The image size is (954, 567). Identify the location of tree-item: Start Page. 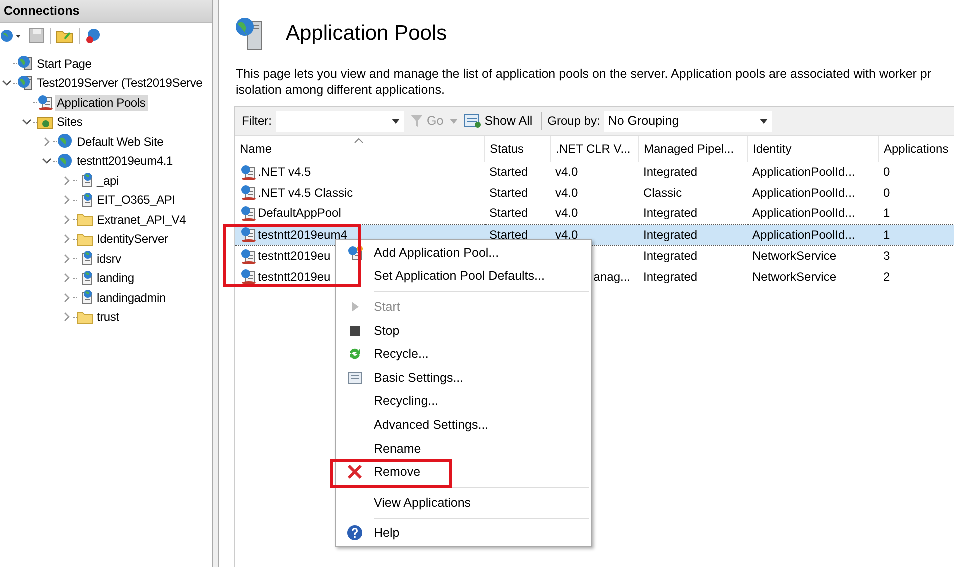
(64, 64).